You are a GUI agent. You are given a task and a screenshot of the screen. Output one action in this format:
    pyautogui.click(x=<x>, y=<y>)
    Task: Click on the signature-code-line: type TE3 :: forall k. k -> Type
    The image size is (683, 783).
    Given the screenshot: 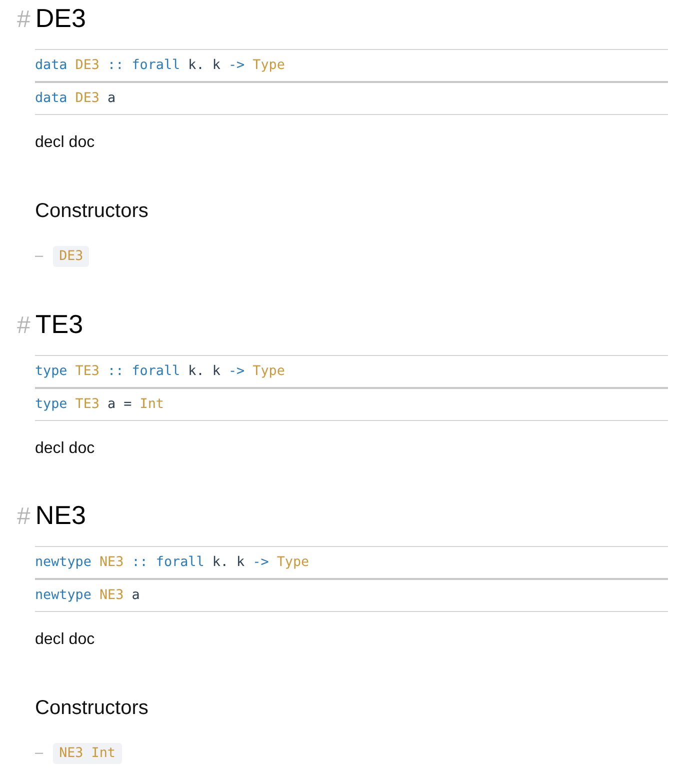 What is the action you would take?
    pyautogui.click(x=351, y=372)
    